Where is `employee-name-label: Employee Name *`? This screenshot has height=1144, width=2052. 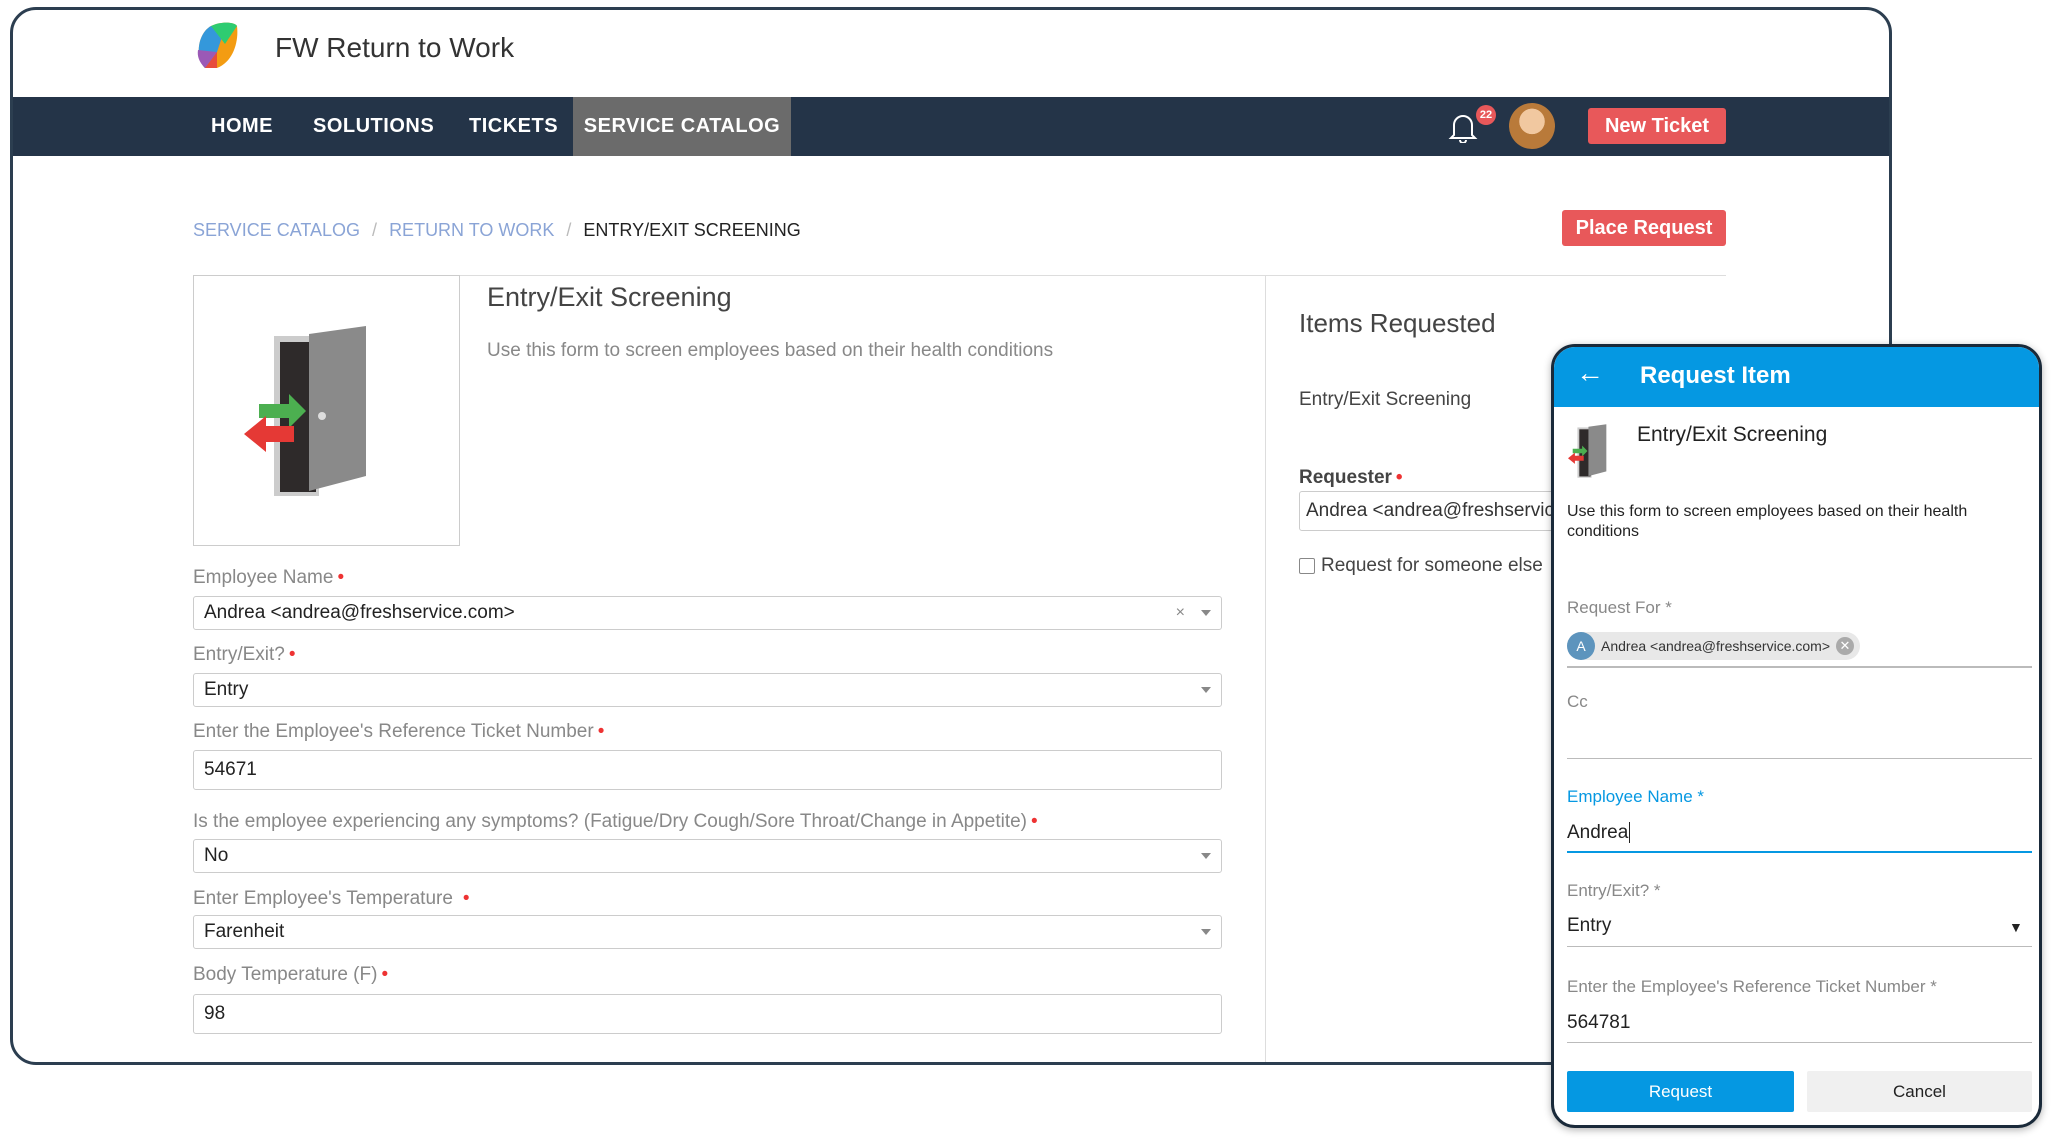
employee-name-label: Employee Name * is located at coordinates (1636, 796).